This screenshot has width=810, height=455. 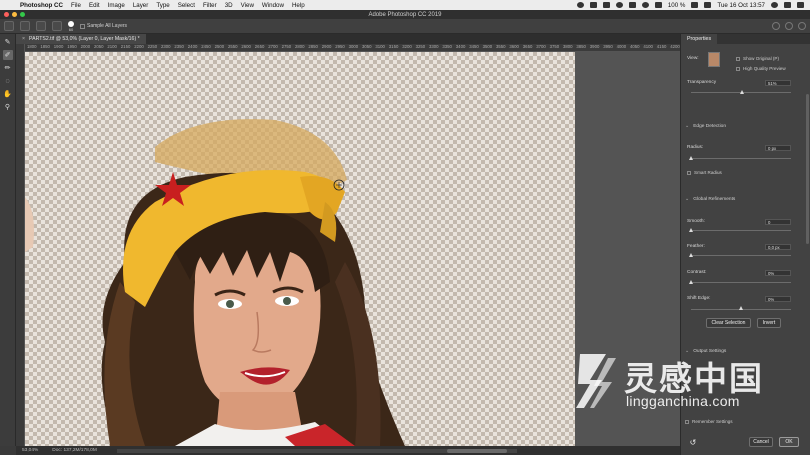 I want to click on show-original-checkbox, so click(x=738, y=58).